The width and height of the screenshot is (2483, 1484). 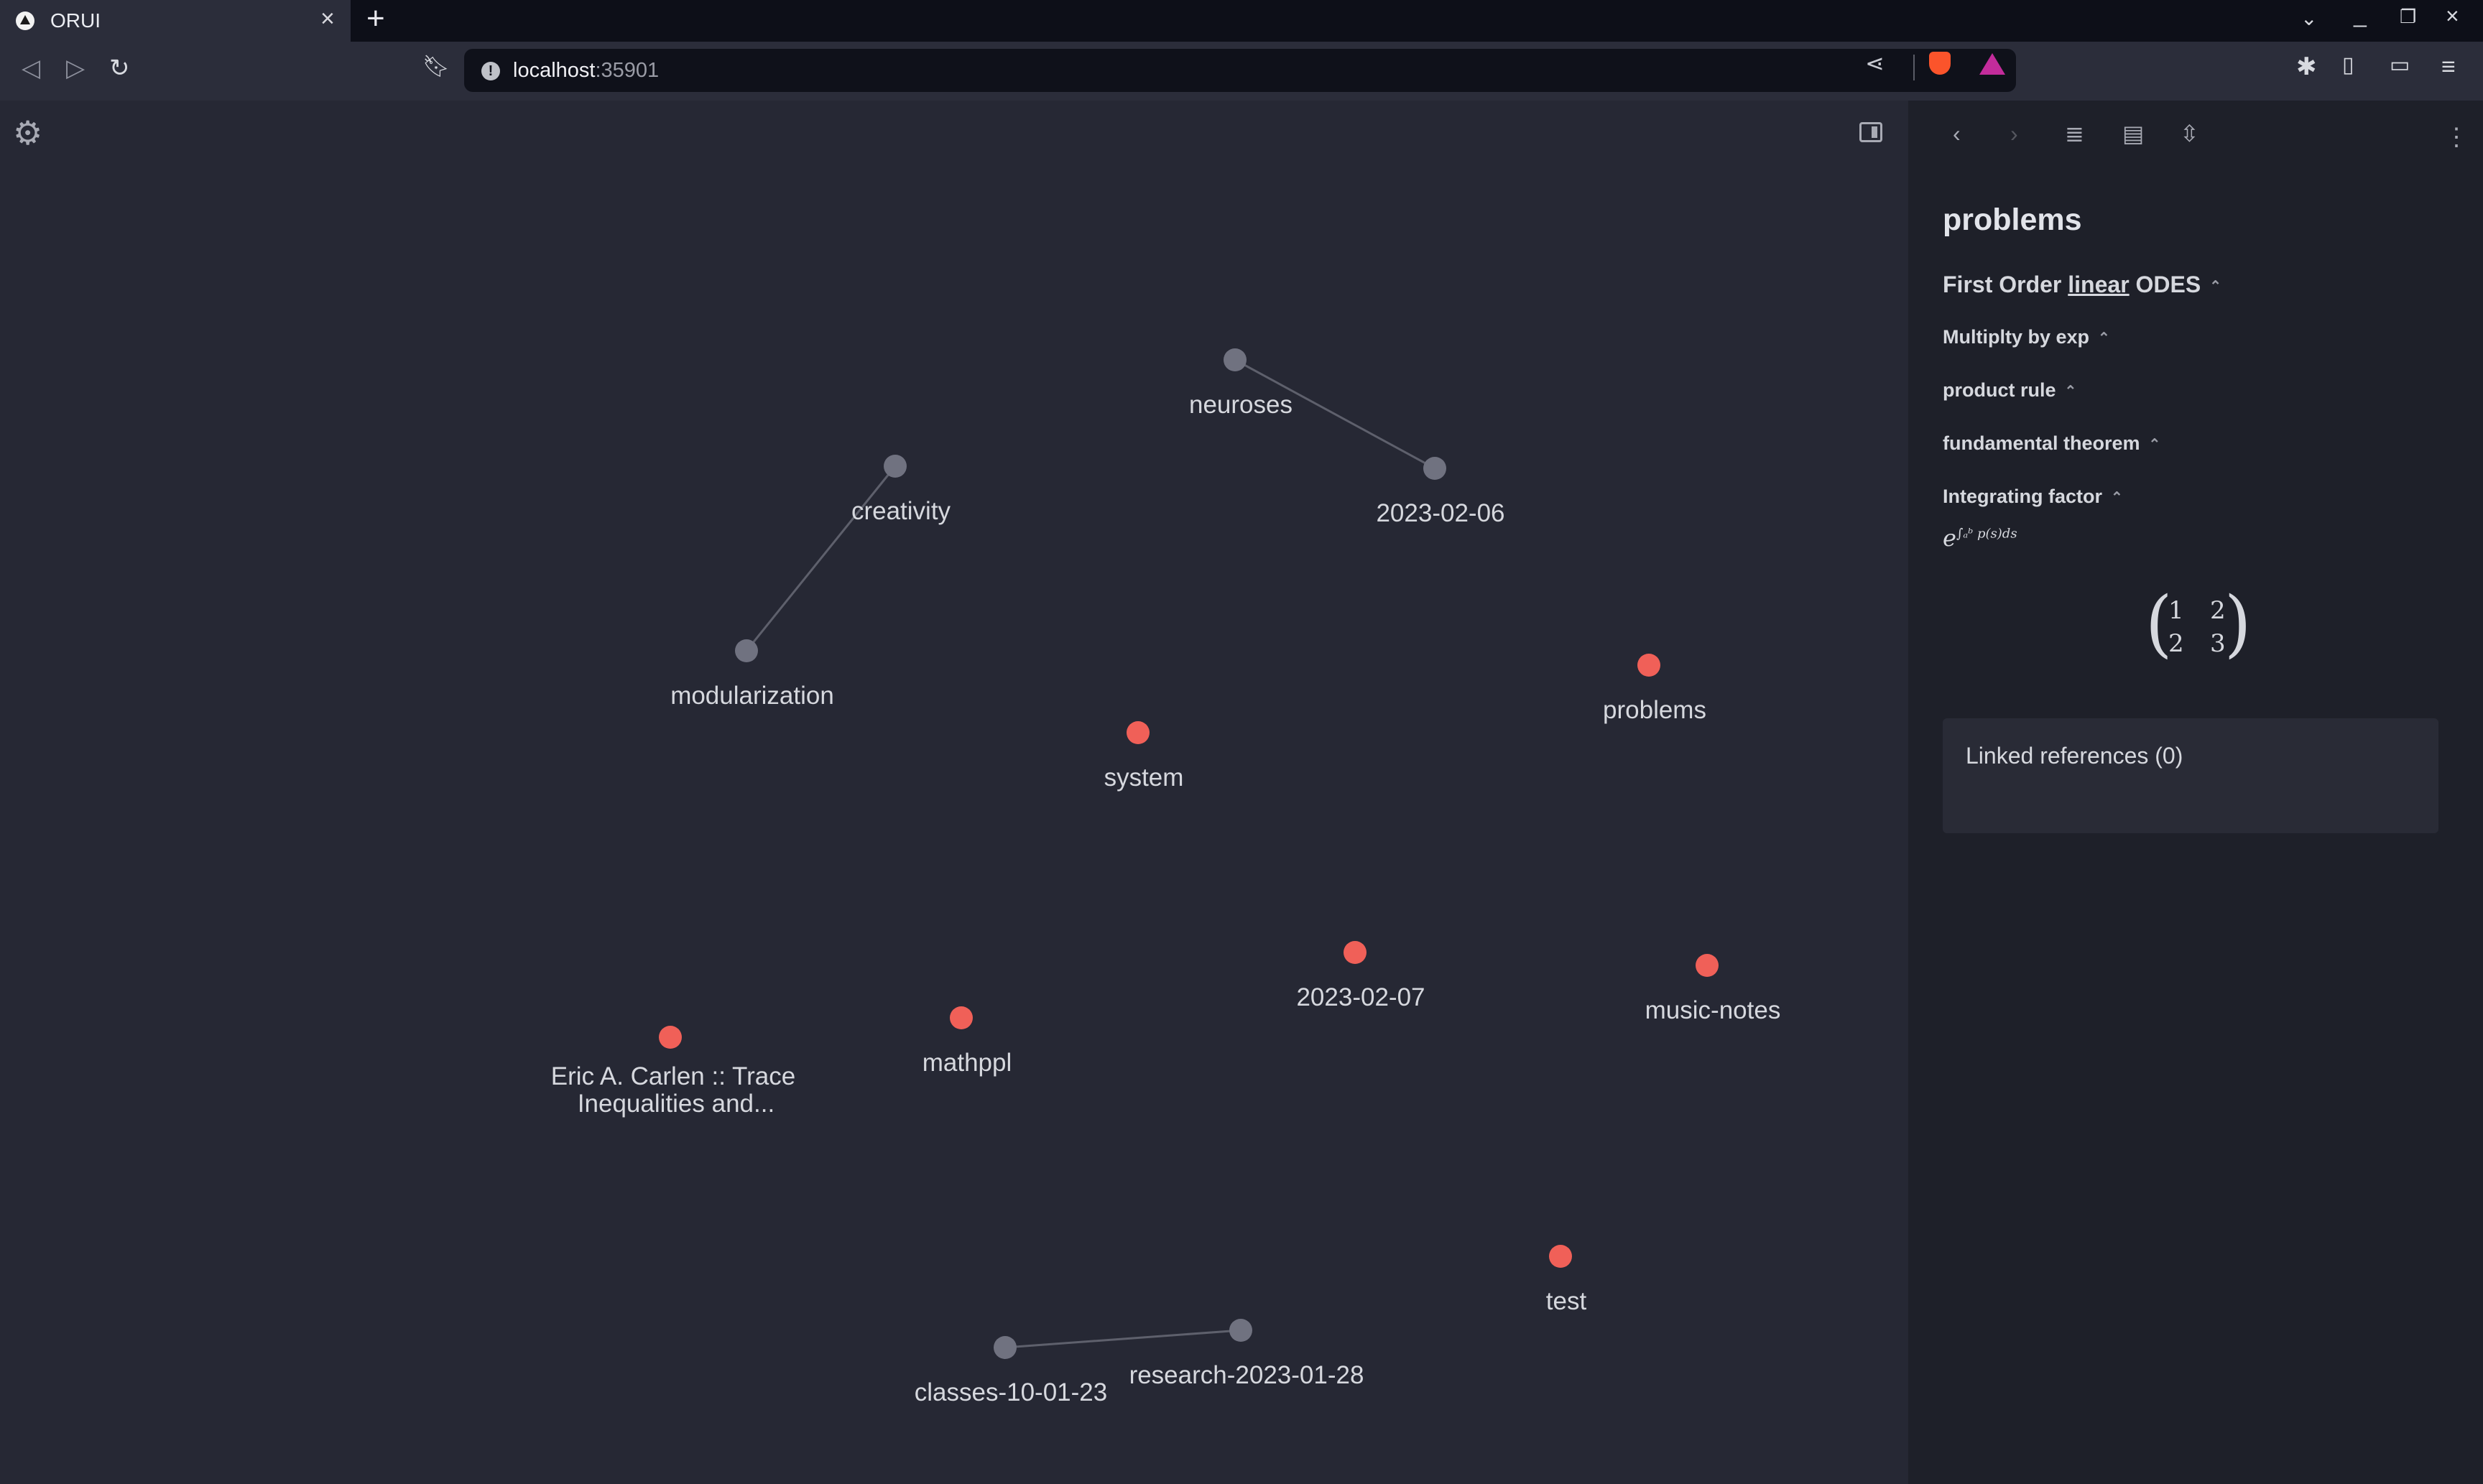 What do you see at coordinates (1560, 1256) in the screenshot?
I see `graph-node-test` at bounding box center [1560, 1256].